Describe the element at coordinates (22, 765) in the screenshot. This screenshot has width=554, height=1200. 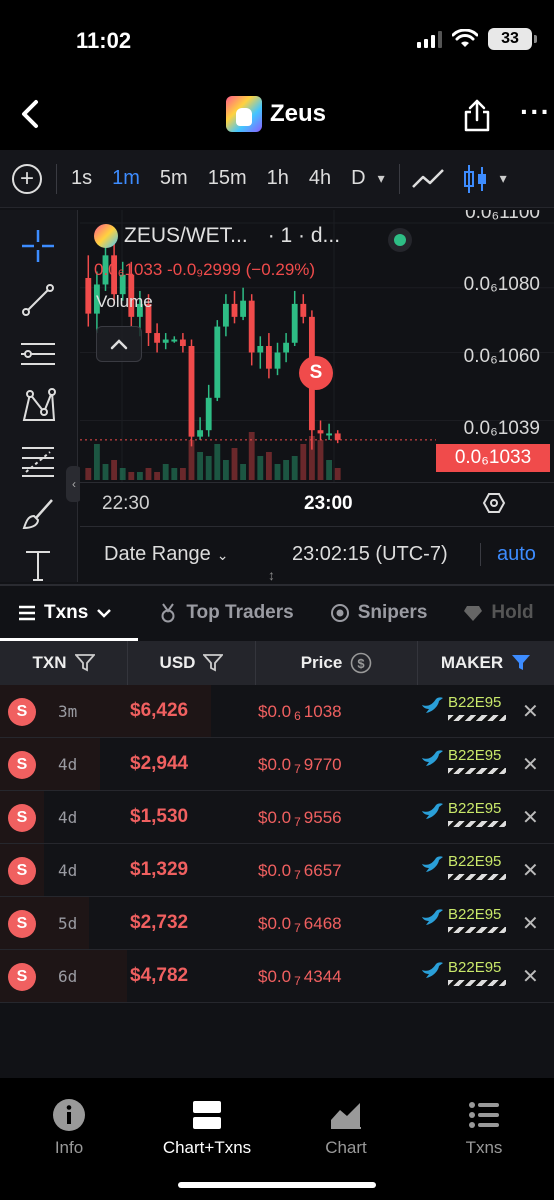
I see `sell-badge: S` at that location.